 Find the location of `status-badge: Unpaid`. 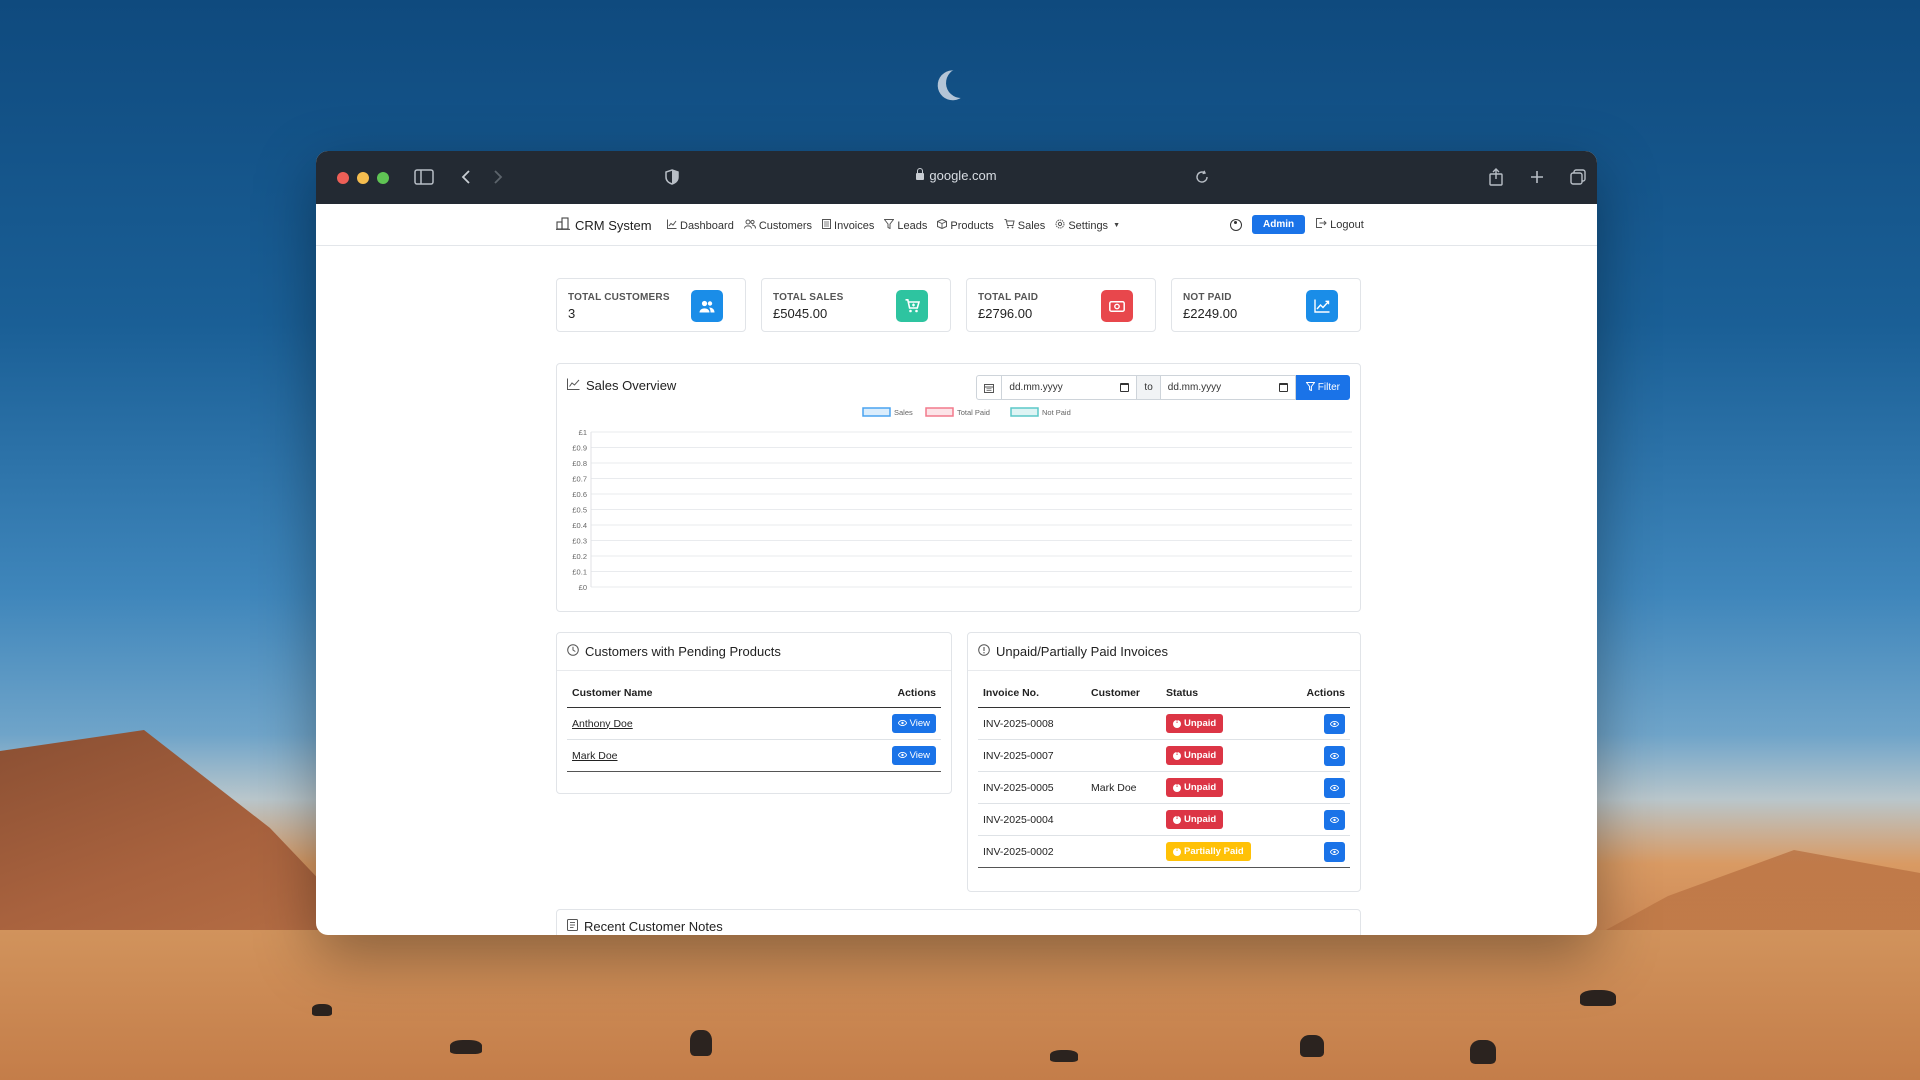

status-badge: Unpaid is located at coordinates (1195, 755).